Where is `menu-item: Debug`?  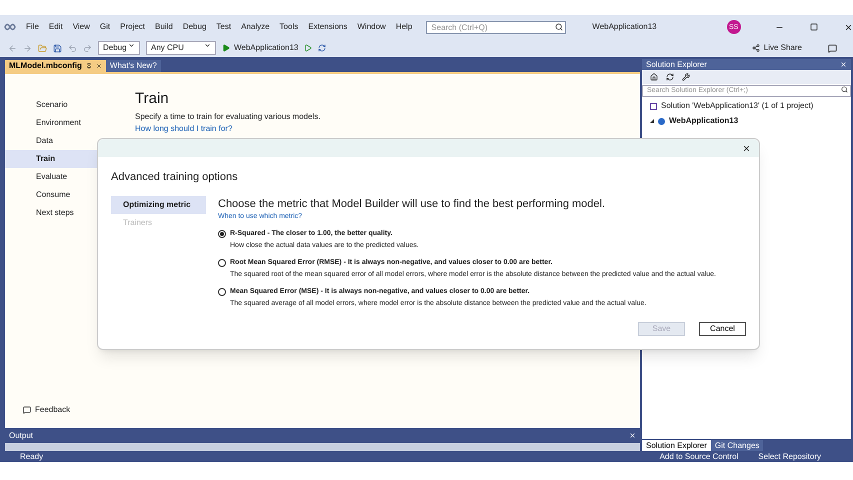 menu-item: Debug is located at coordinates (194, 27).